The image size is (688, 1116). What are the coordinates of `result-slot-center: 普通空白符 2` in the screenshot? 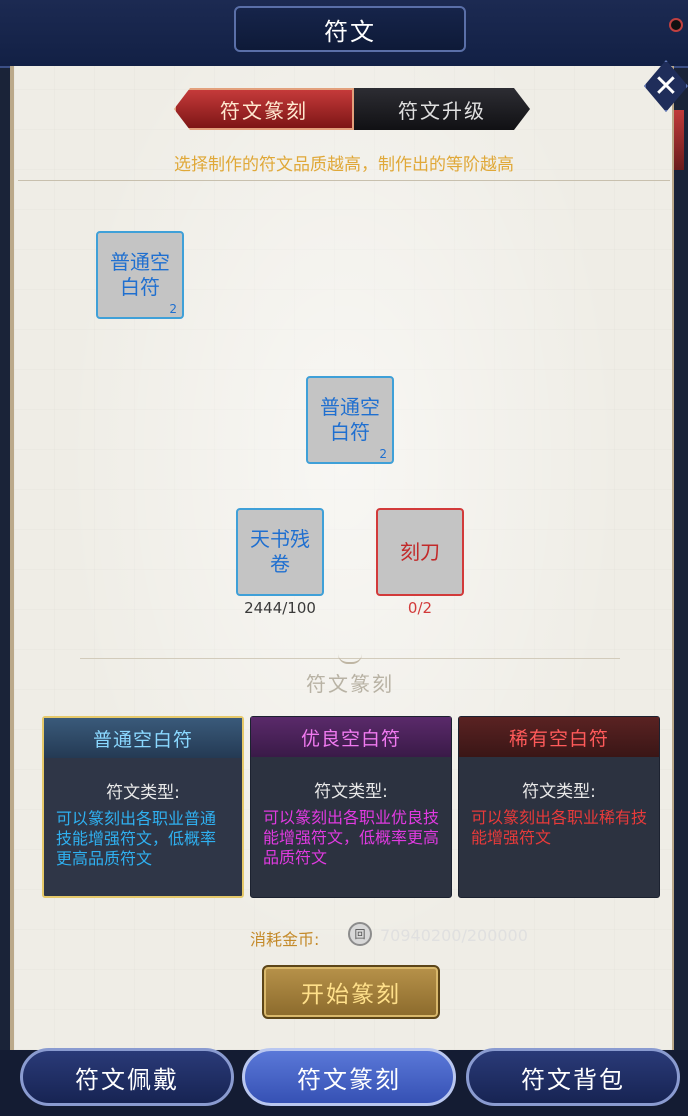 It's located at (350, 420).